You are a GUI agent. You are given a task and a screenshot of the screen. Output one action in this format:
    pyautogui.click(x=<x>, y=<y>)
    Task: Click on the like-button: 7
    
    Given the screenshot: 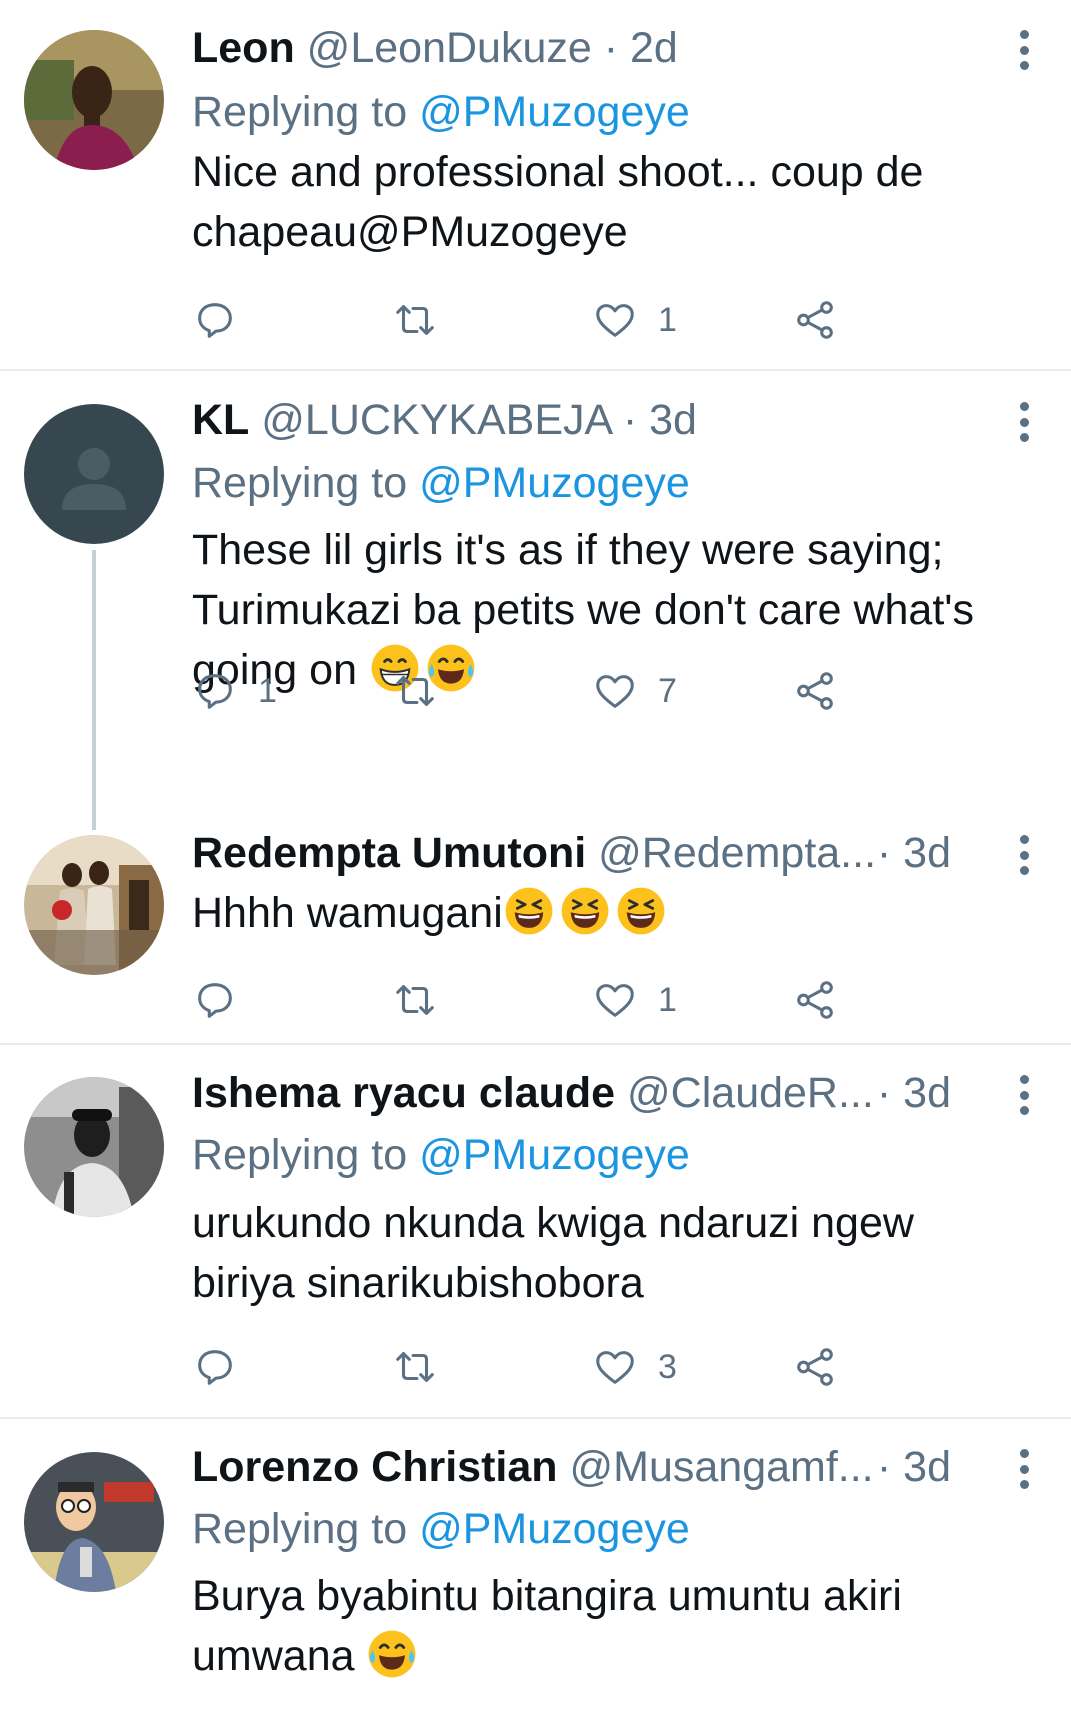 What is the action you would take?
    pyautogui.click(x=634, y=691)
    